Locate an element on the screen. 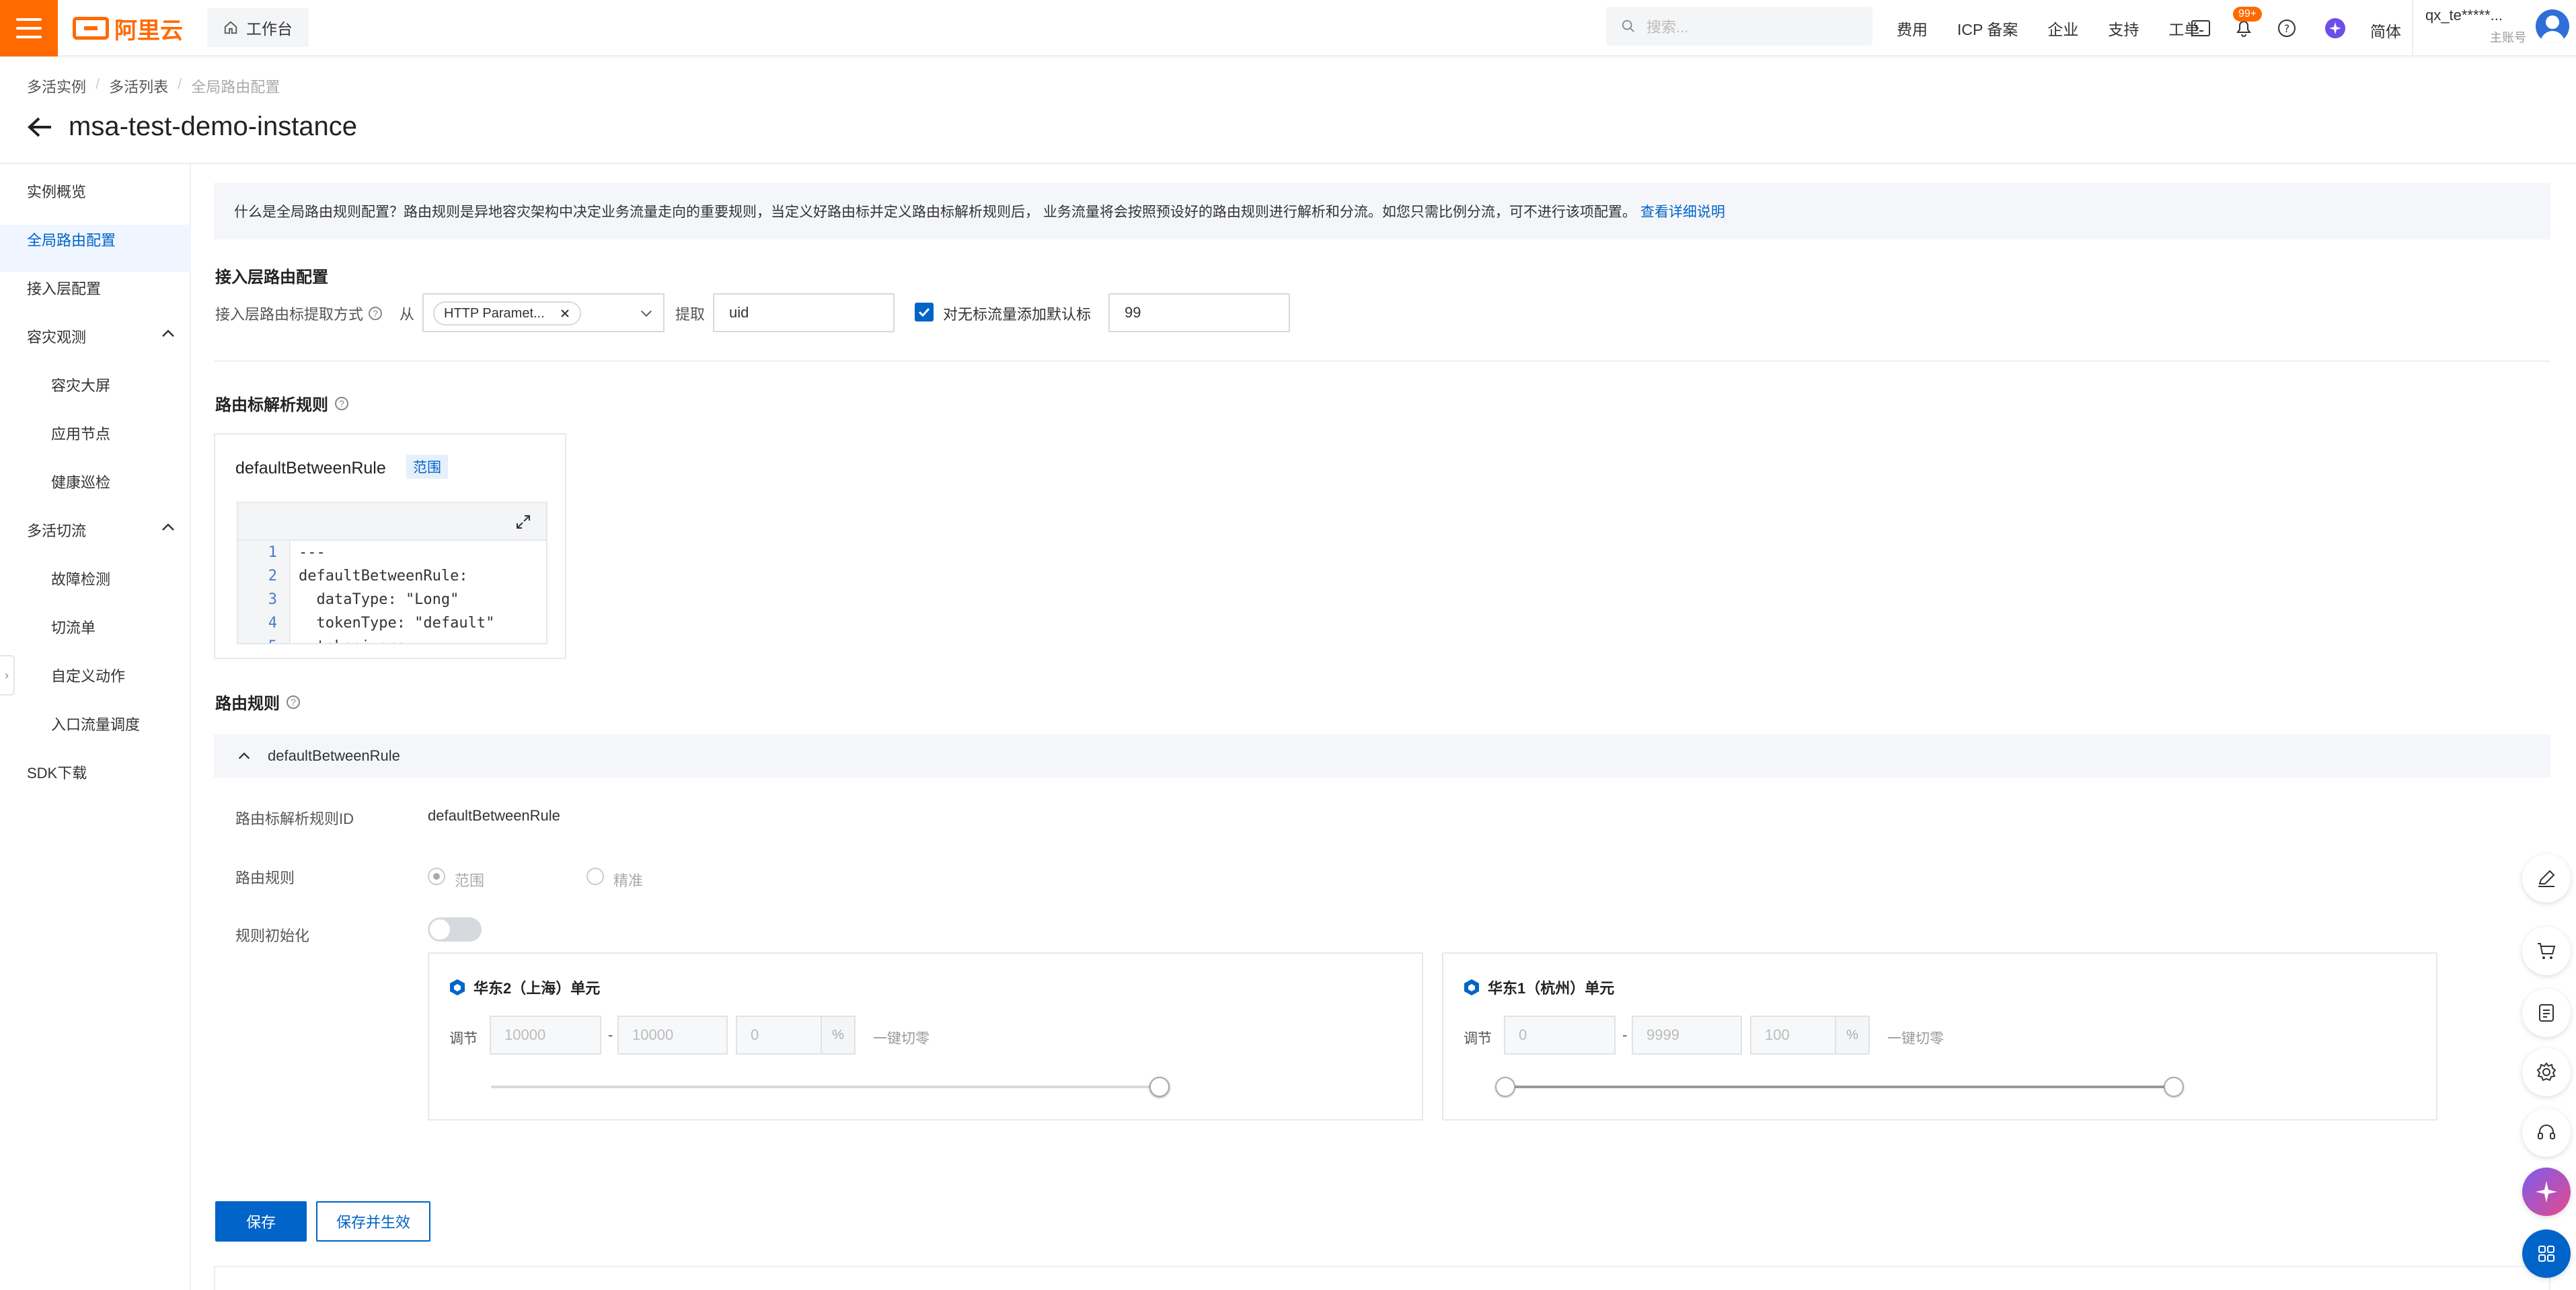 Image resolution: width=2576 pixels, height=1290 pixels. sidebar-item-entry-traffic: 入口流量调度 is located at coordinates (95, 723).